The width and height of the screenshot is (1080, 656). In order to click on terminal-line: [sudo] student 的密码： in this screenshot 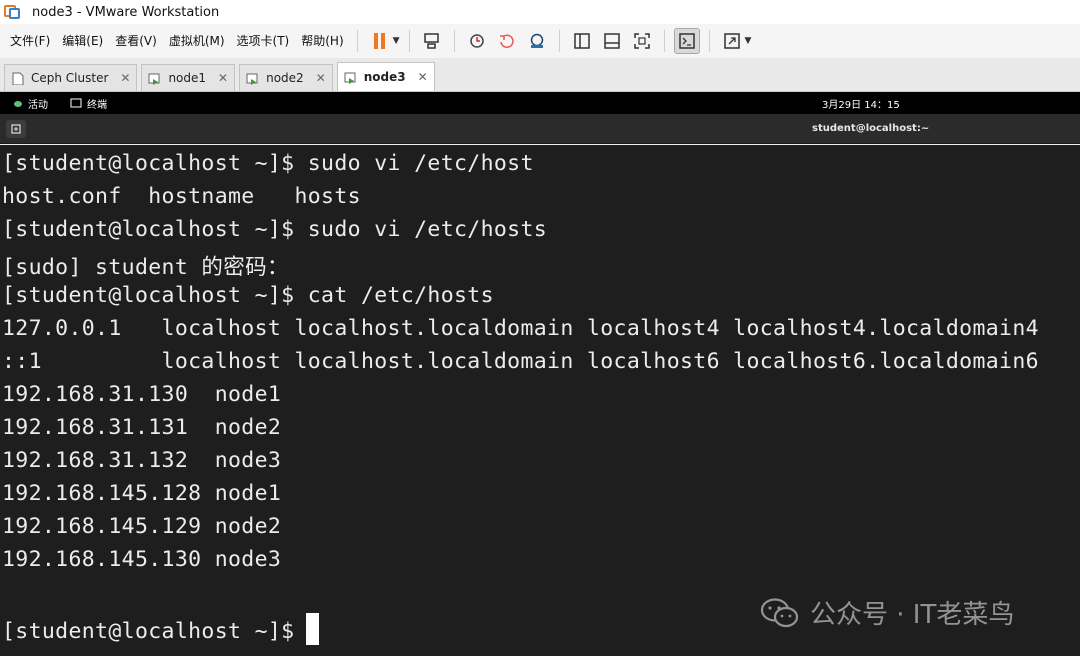, I will do `click(145, 267)`.